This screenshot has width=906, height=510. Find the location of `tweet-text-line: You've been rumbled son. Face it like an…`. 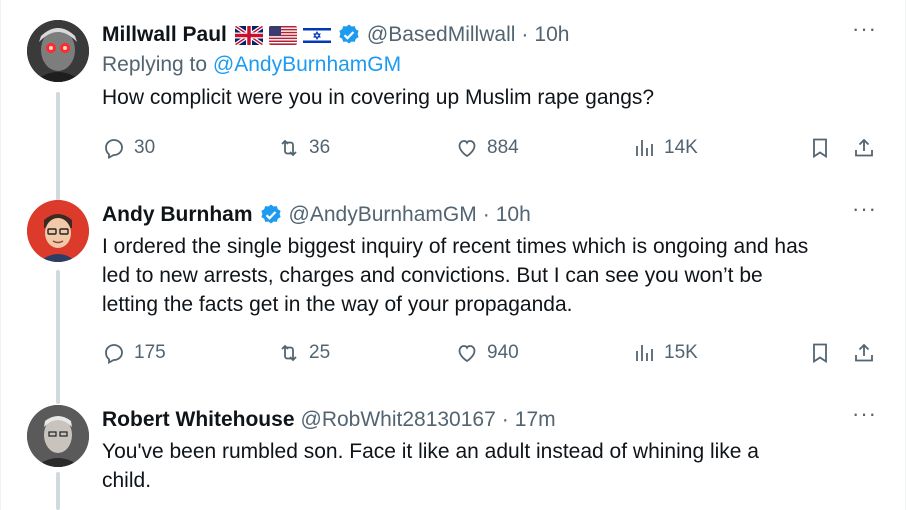

tweet-text-line: You've been rumbled son. Face it like an… is located at coordinates (430, 451).